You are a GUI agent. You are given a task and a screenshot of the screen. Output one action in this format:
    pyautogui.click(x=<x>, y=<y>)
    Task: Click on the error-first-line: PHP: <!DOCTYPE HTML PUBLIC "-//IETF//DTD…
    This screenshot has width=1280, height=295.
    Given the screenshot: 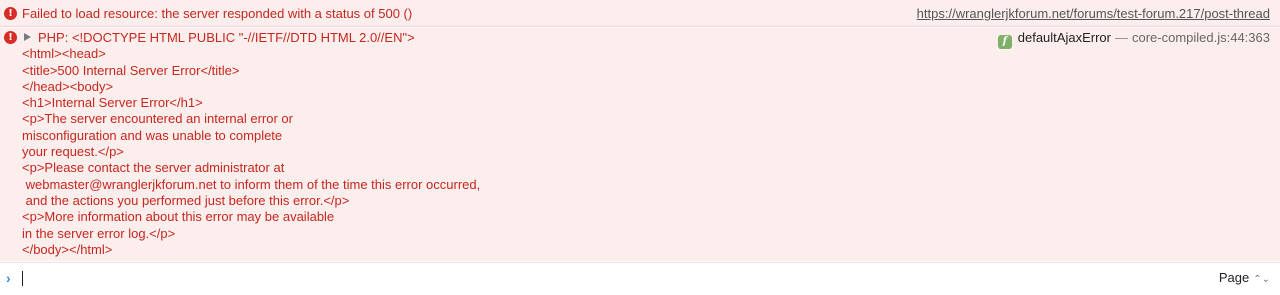 What is the action you would take?
    pyautogui.click(x=226, y=37)
    